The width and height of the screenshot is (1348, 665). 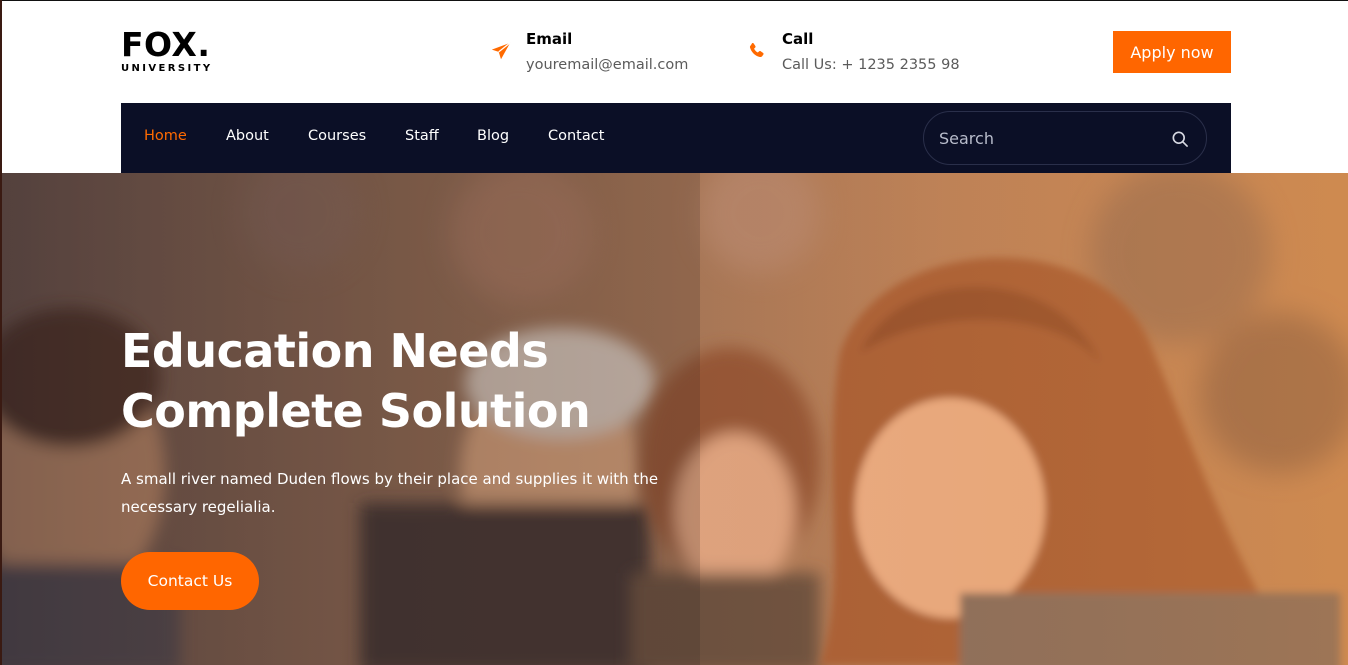 What do you see at coordinates (1, 332) in the screenshot?
I see `window-left-border` at bounding box center [1, 332].